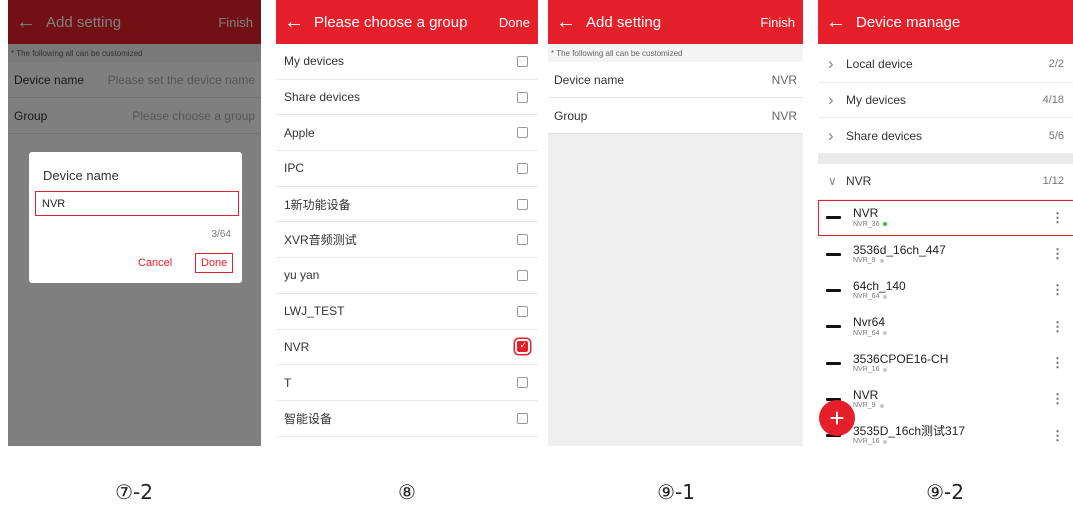 This screenshot has width=1073, height=511. Describe the element at coordinates (945, 65) in the screenshot. I see `group-item: › Local device 2/2` at that location.